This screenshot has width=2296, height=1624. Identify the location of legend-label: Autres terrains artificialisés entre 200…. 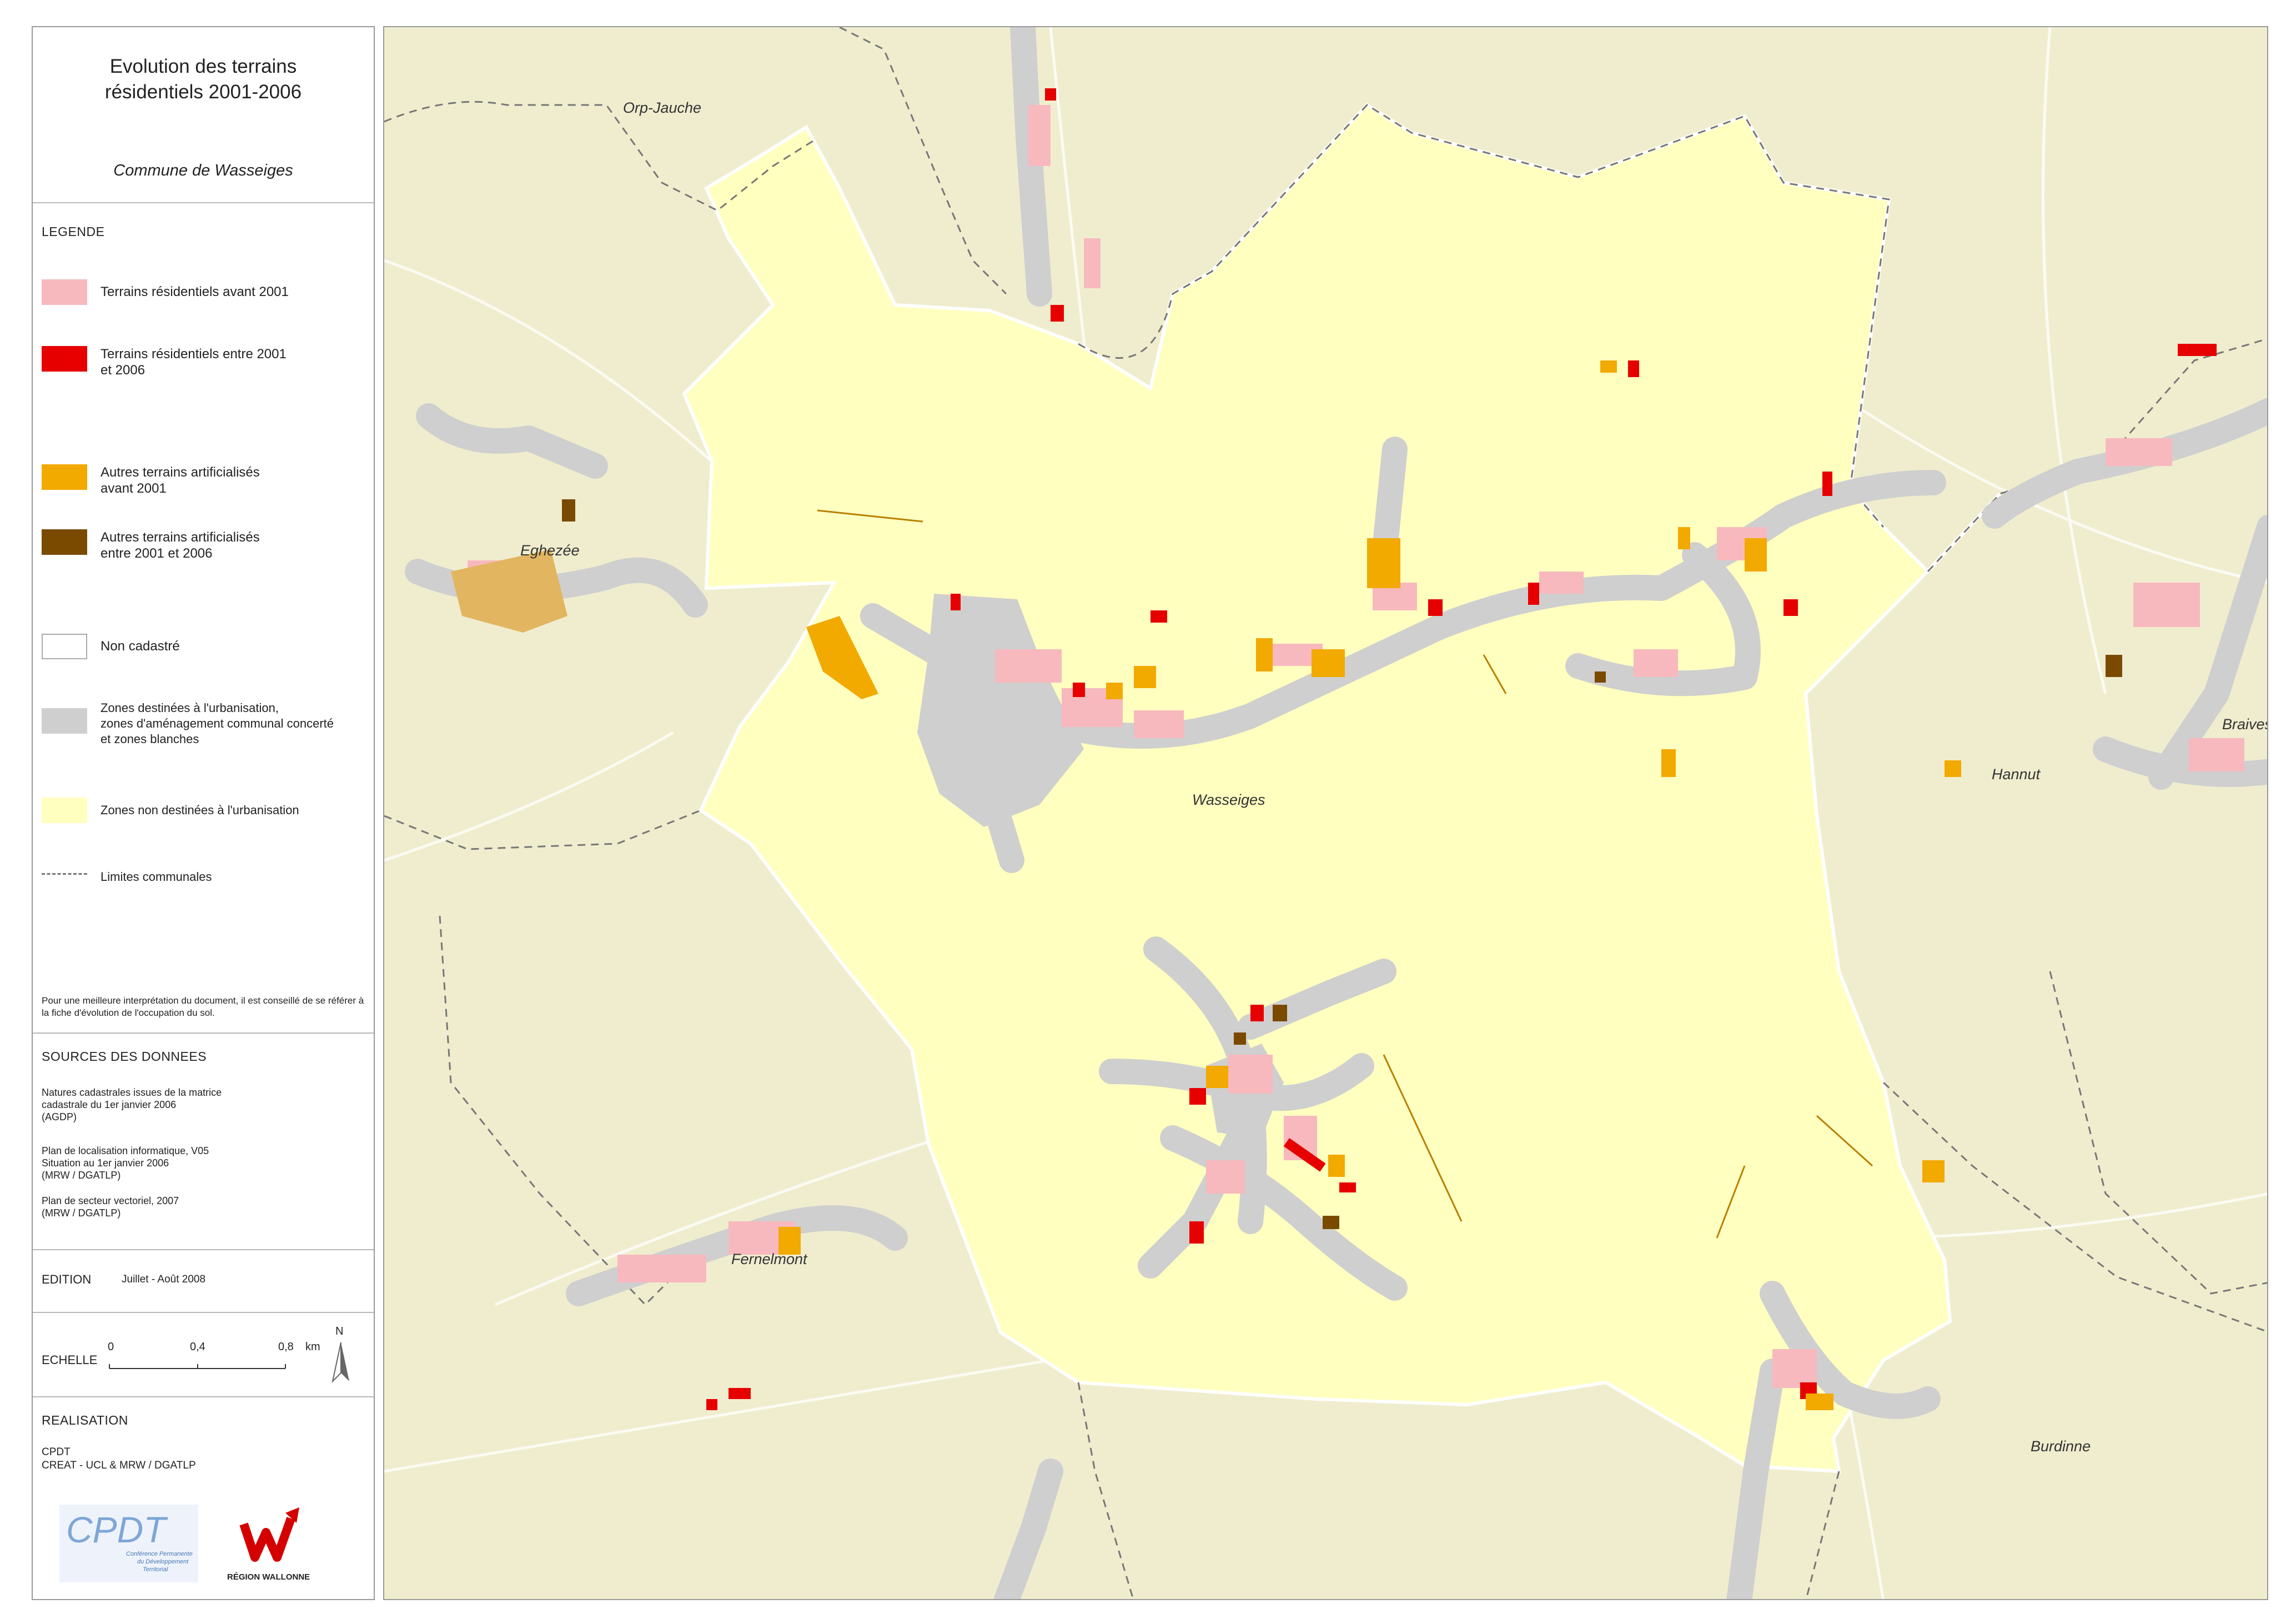
(180, 545).